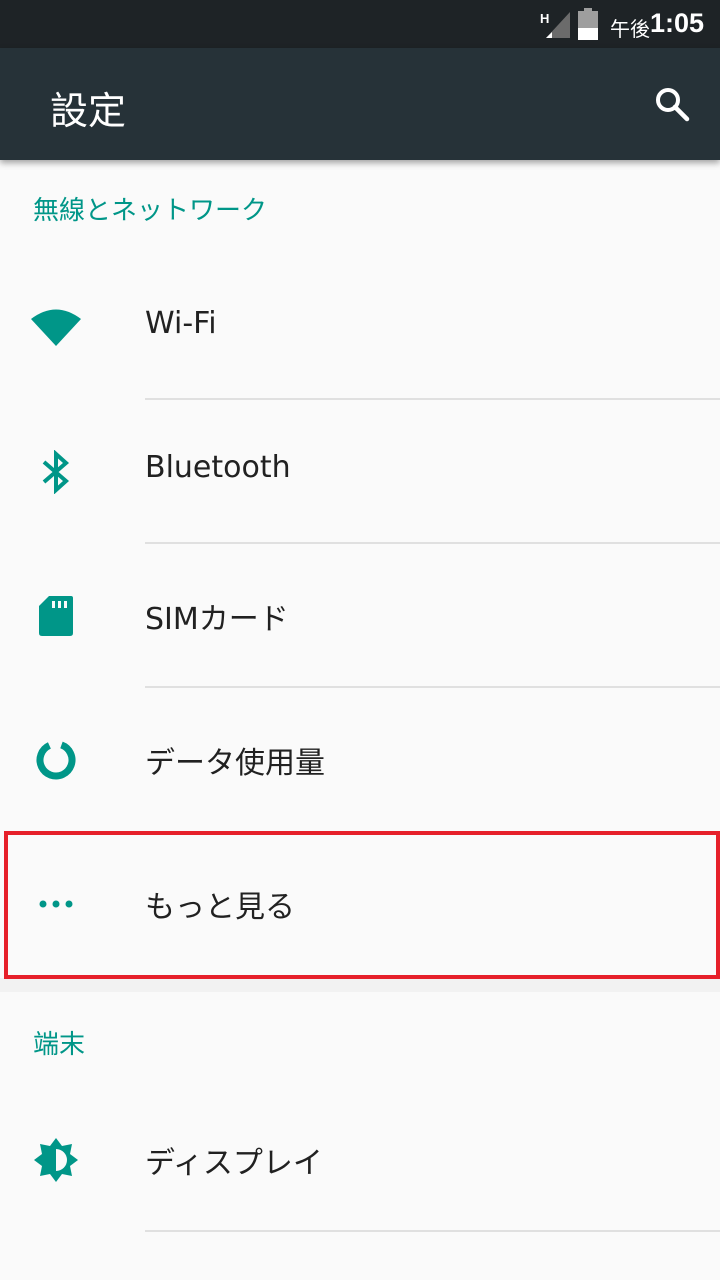 This screenshot has width=720, height=1280. What do you see at coordinates (88, 111) in the screenshot?
I see `page-title: 設定` at bounding box center [88, 111].